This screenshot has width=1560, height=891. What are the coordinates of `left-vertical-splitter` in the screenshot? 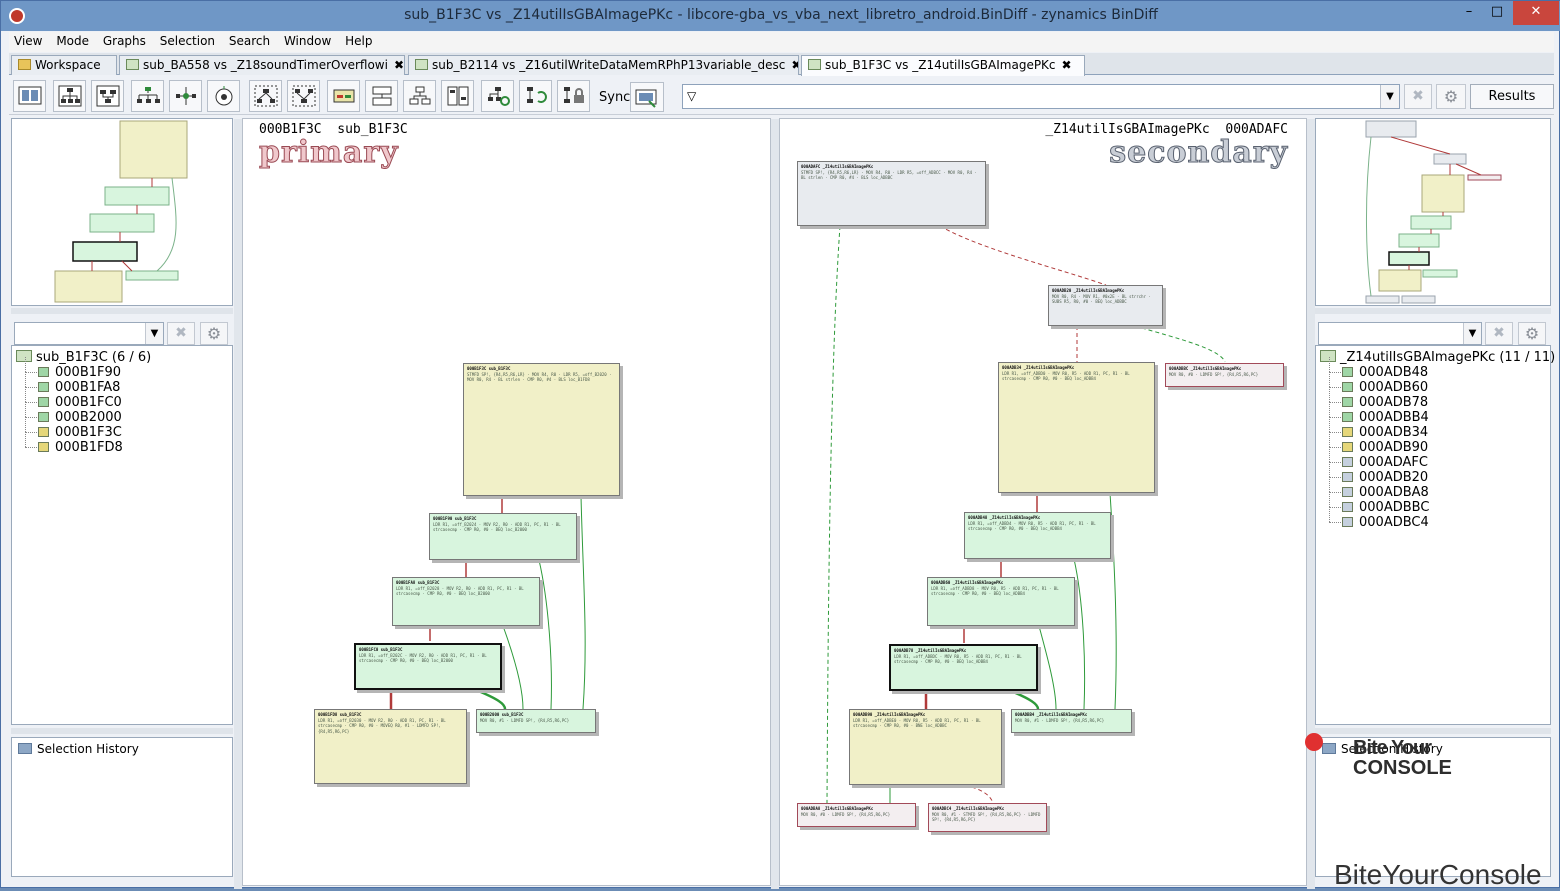 It's located at (238, 504).